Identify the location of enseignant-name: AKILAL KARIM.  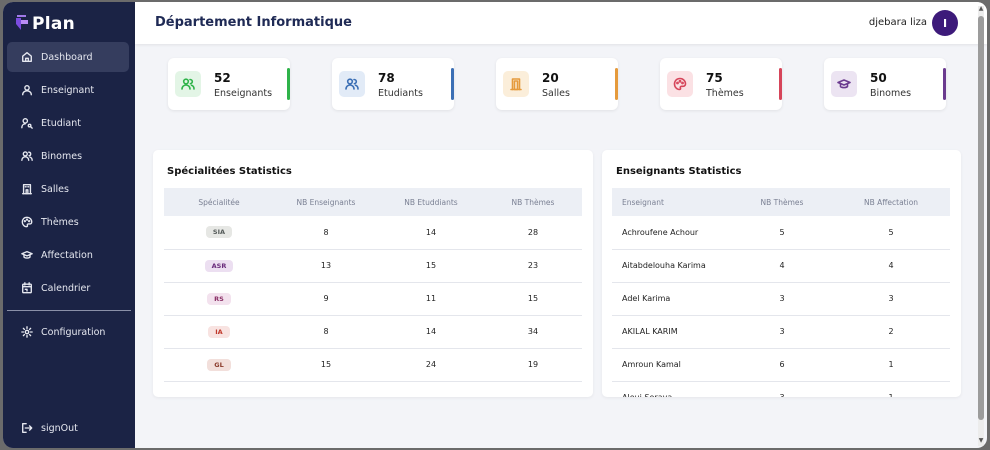
(672, 332).